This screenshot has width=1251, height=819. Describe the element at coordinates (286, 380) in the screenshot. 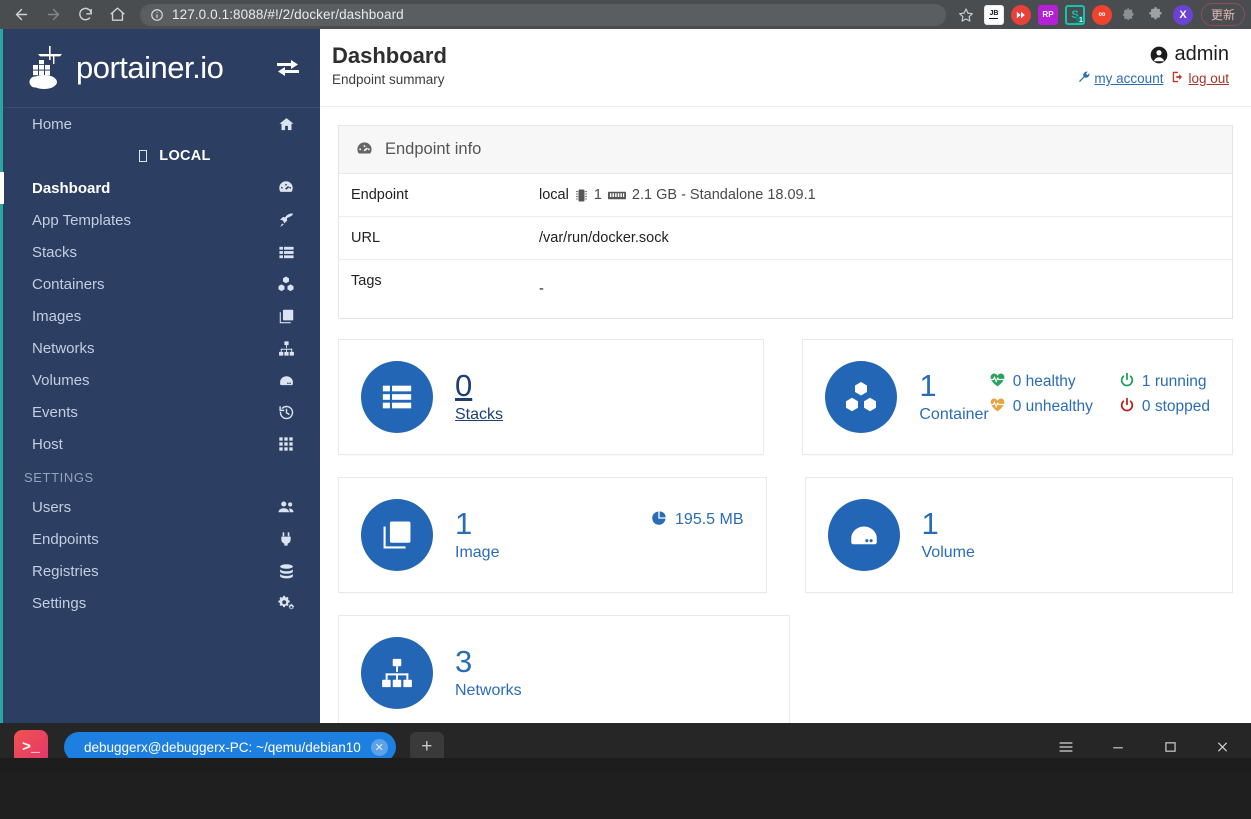

I see `volume-icon` at that location.